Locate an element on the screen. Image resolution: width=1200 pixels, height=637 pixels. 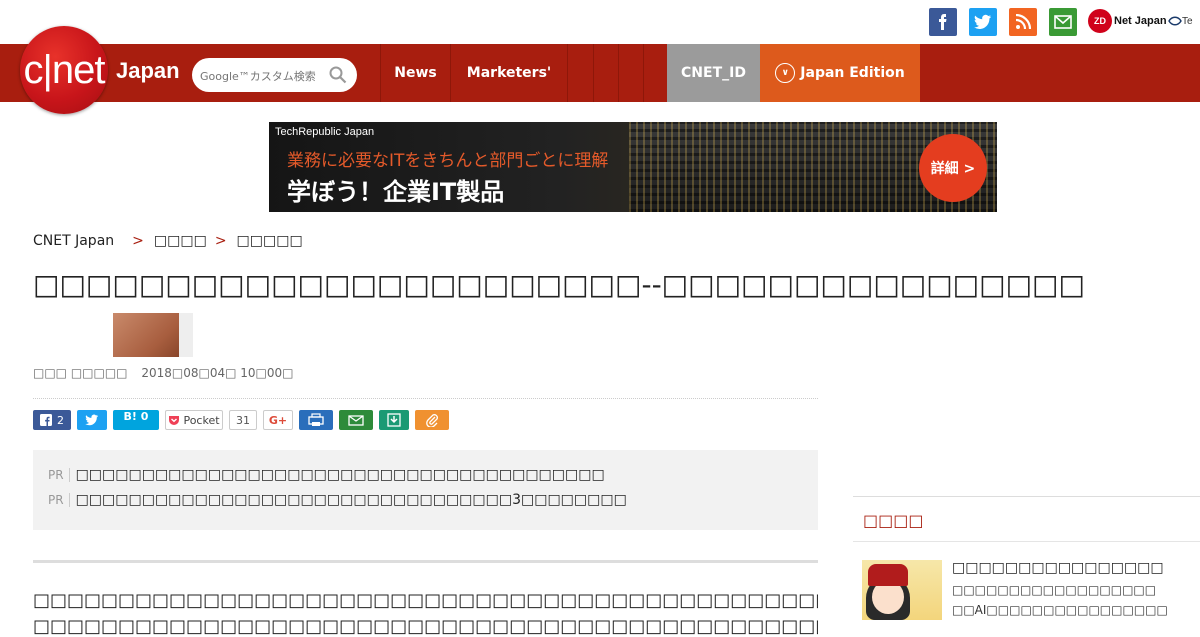
sidebar-heading: □□□□ is located at coordinates (893, 520).